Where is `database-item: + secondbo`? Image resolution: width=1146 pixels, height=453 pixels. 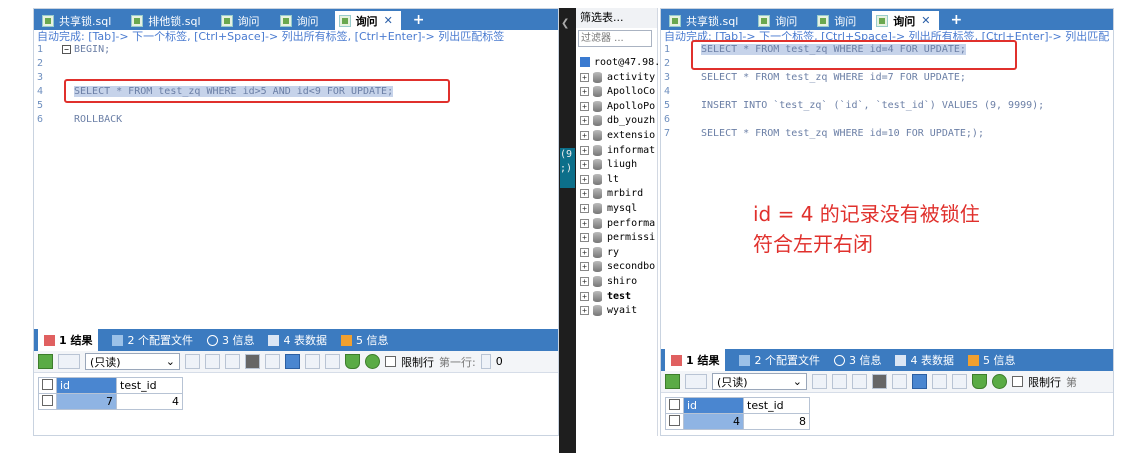
database-item: + secondbo is located at coordinates (617, 267).